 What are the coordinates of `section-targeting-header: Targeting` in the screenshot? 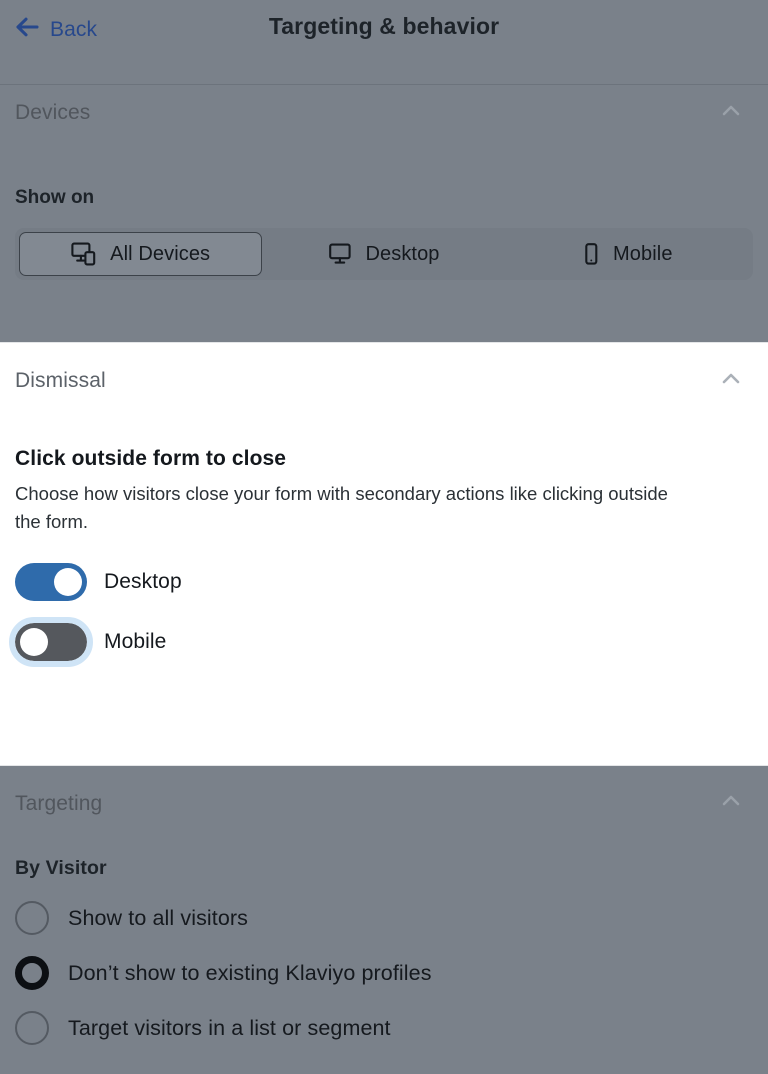 It's located at (384, 803).